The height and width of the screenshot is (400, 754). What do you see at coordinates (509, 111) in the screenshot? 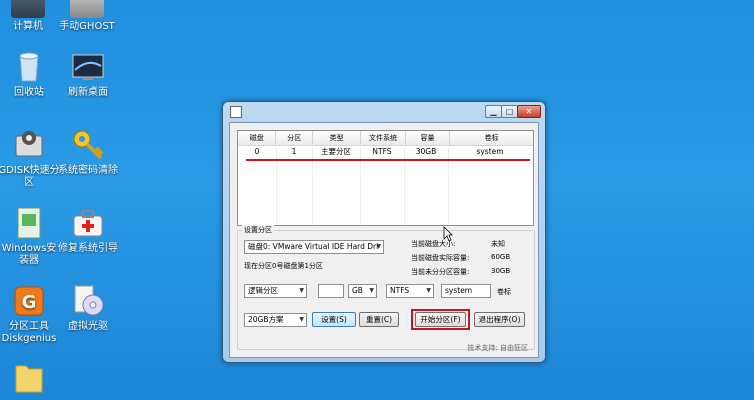
I see `maximize-button: □` at bounding box center [509, 111].